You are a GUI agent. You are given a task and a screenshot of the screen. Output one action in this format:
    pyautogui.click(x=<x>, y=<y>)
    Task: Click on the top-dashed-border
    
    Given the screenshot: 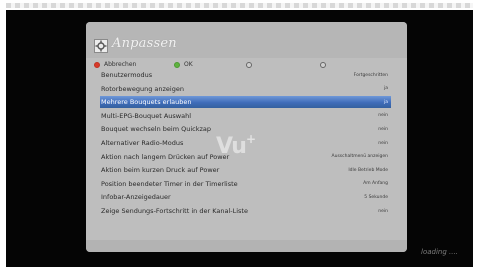 What is the action you would take?
    pyautogui.click(x=239, y=5)
    